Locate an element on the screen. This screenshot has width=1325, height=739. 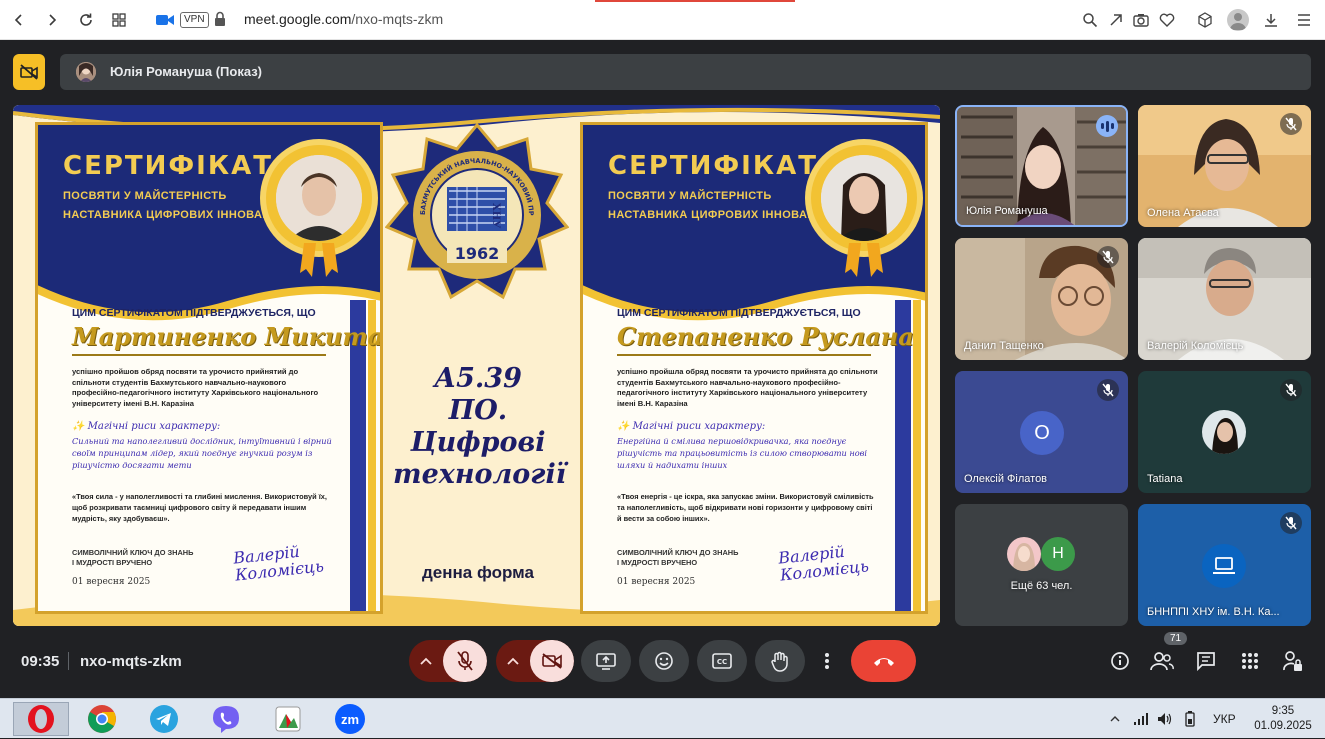
tray-expand-icon is located at coordinates (1115, 719).